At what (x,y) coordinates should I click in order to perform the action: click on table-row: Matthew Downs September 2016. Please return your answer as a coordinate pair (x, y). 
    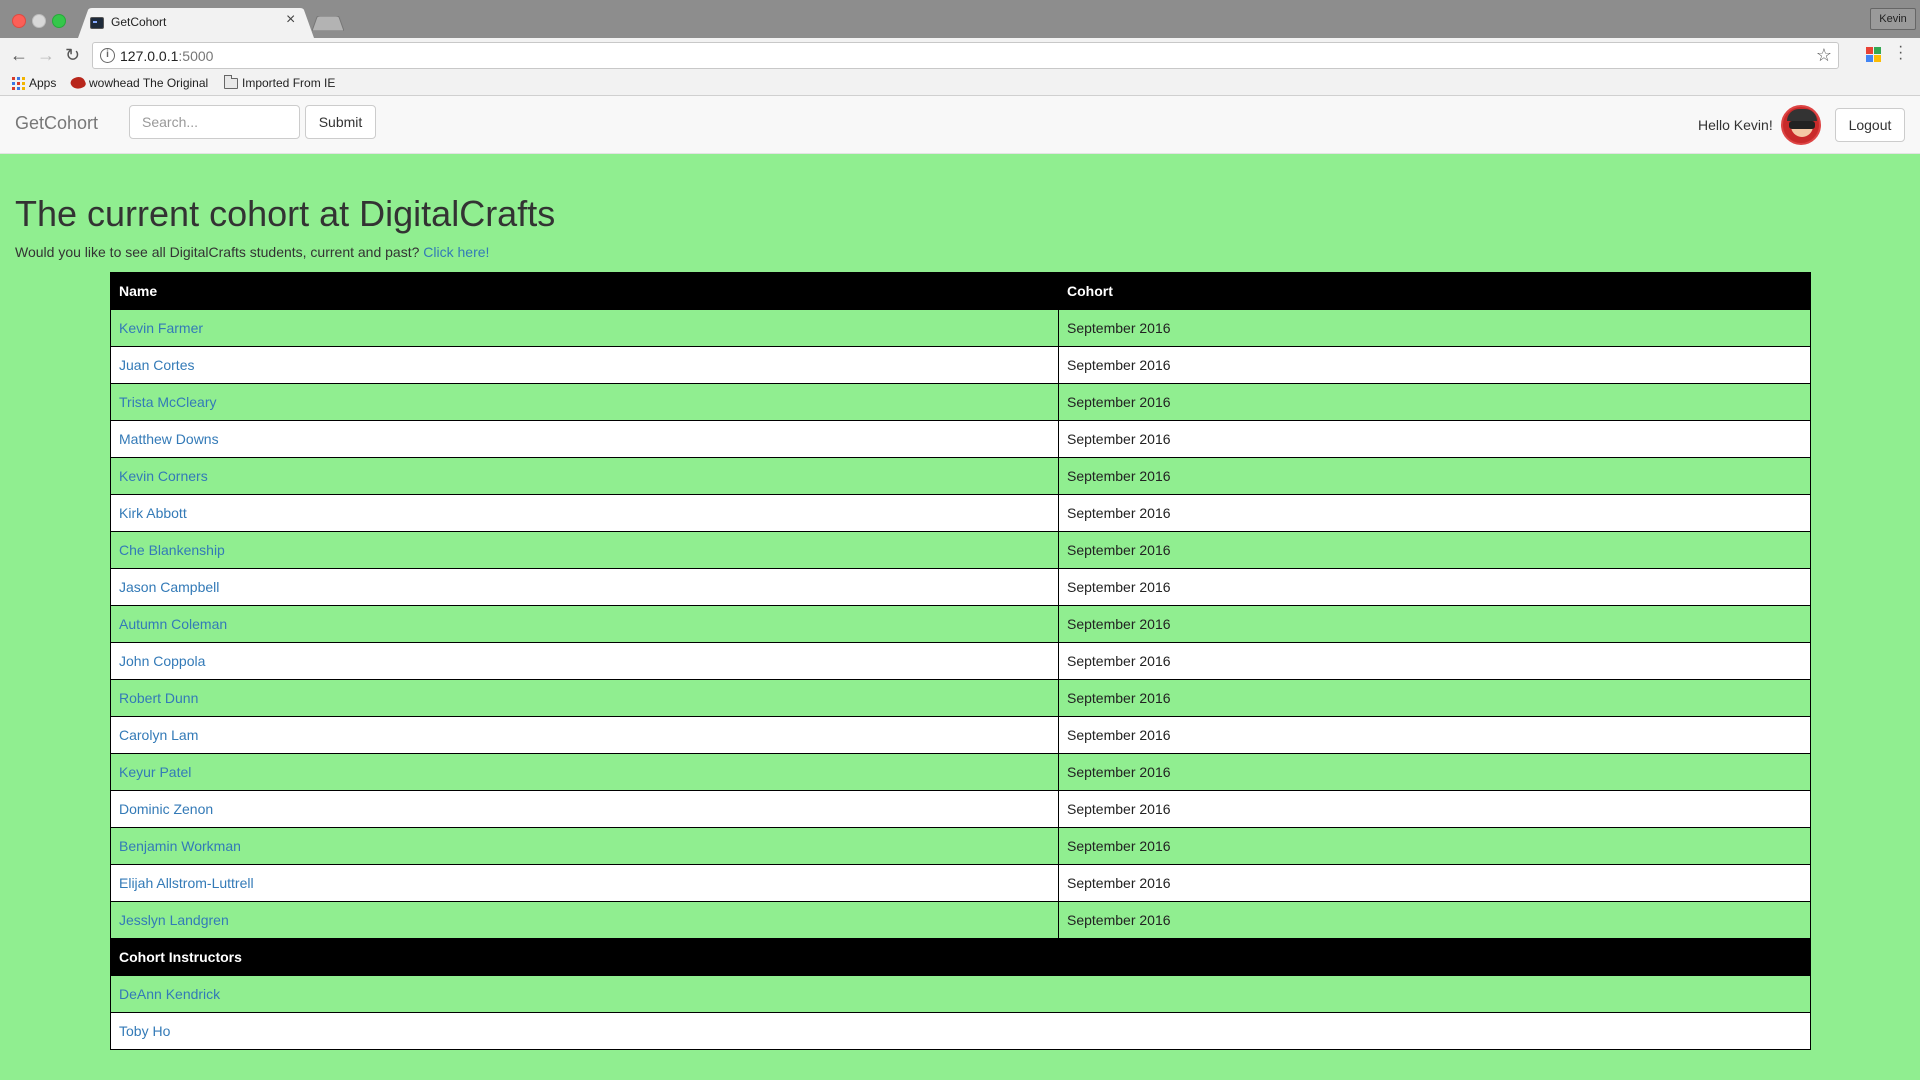
    Looking at the image, I should click on (960, 439).